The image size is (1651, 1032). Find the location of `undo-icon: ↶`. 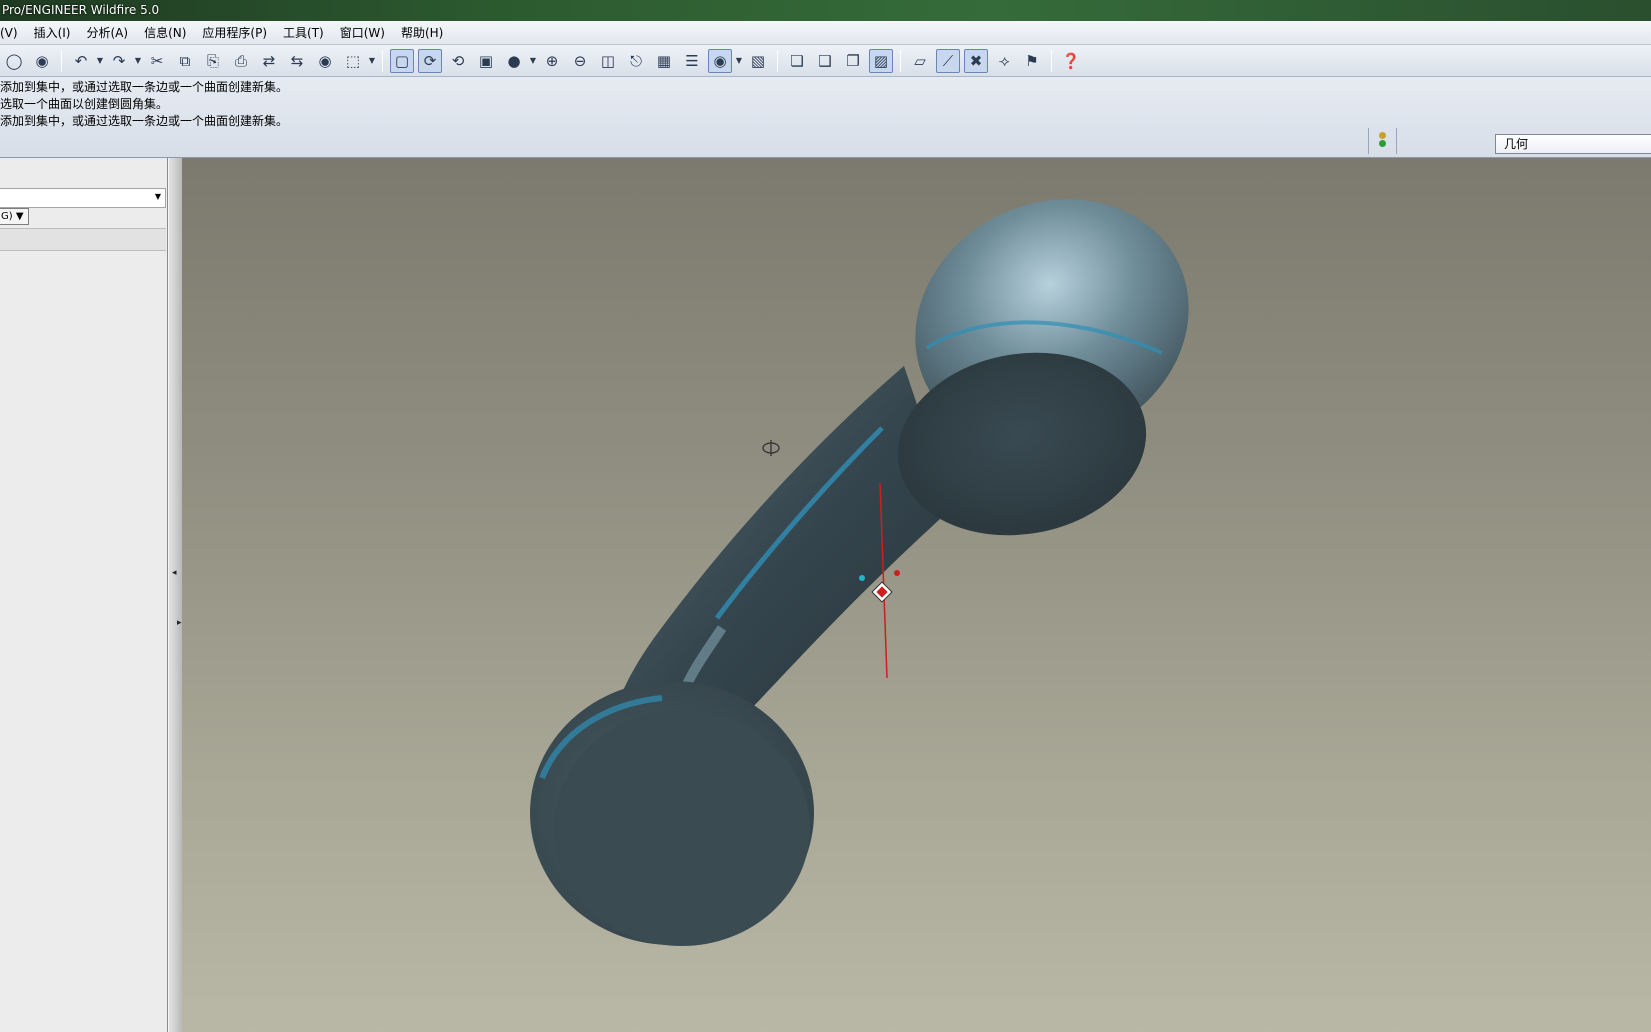

undo-icon: ↶ is located at coordinates (81, 61).